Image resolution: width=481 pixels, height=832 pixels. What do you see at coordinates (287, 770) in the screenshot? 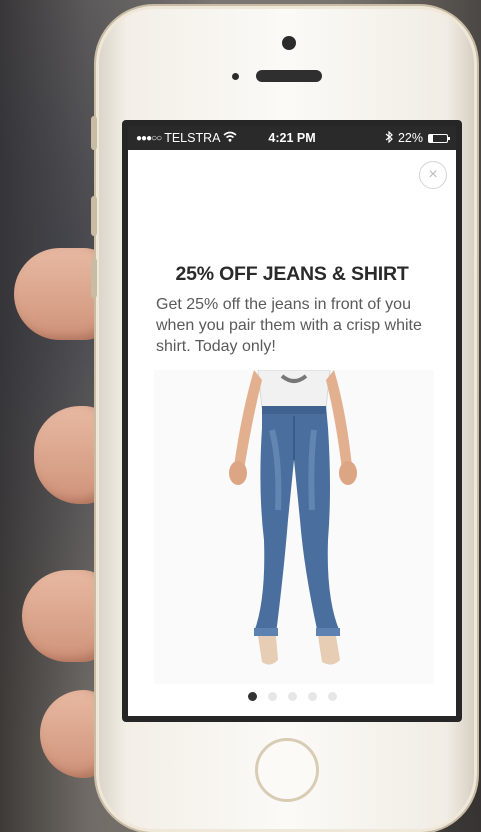
I see `home-button` at bounding box center [287, 770].